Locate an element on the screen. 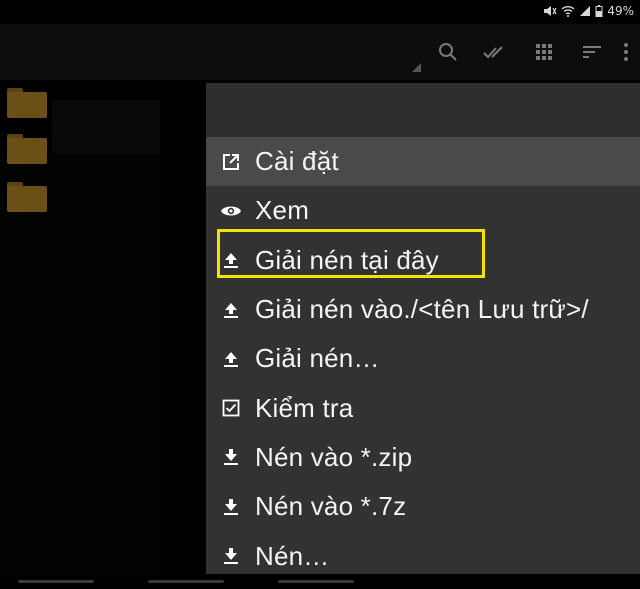 The height and width of the screenshot is (589, 640). menu-item-label: Nén vào *.zip is located at coordinates (334, 456).